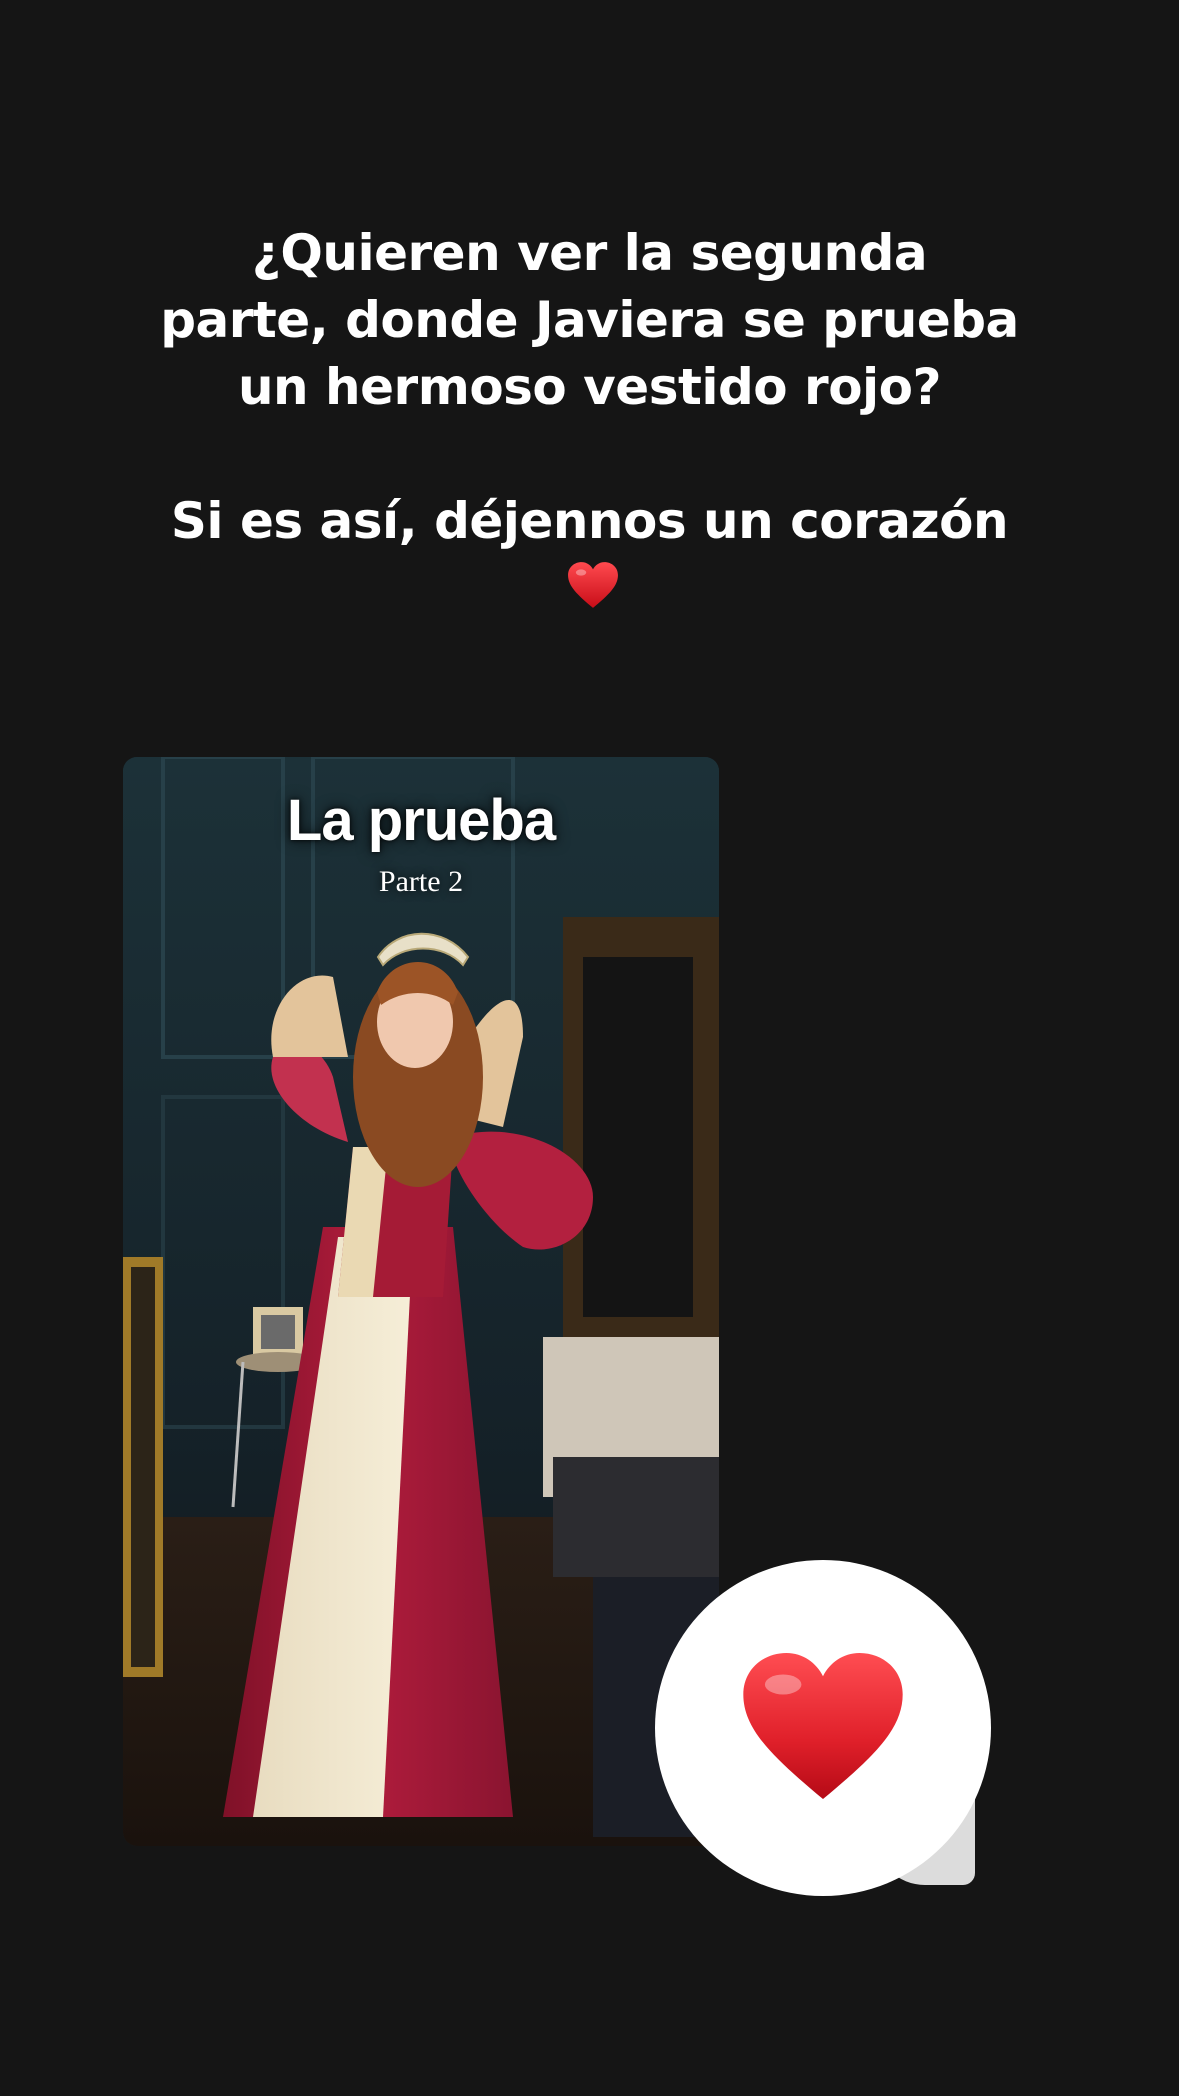  Describe the element at coordinates (421, 820) in the screenshot. I see `post-title: La prueba` at that location.